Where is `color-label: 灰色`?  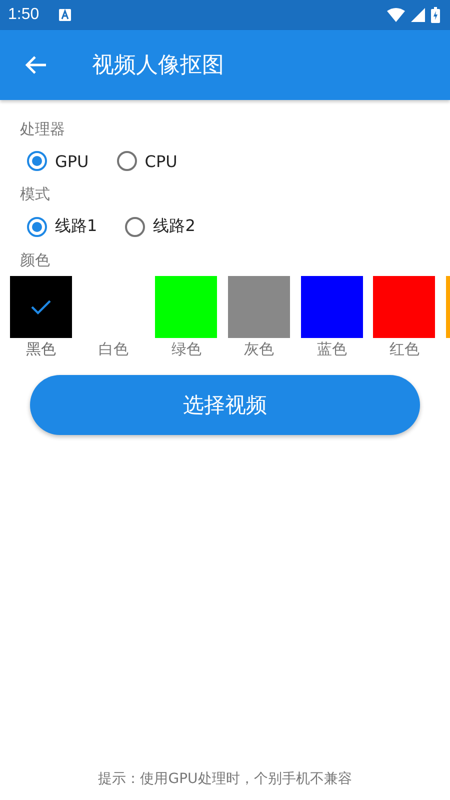
color-label: 灰色 is located at coordinates (259, 349).